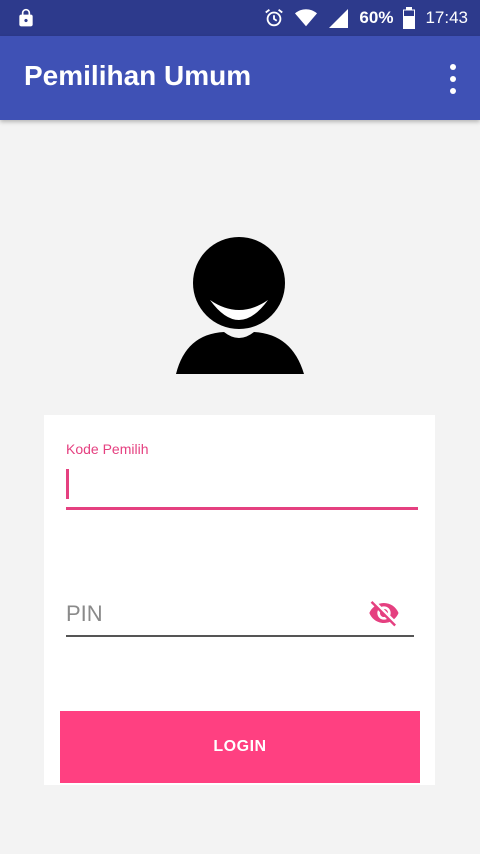 The image size is (480, 854). What do you see at coordinates (409, 18) in the screenshot?
I see `battery-icon` at bounding box center [409, 18].